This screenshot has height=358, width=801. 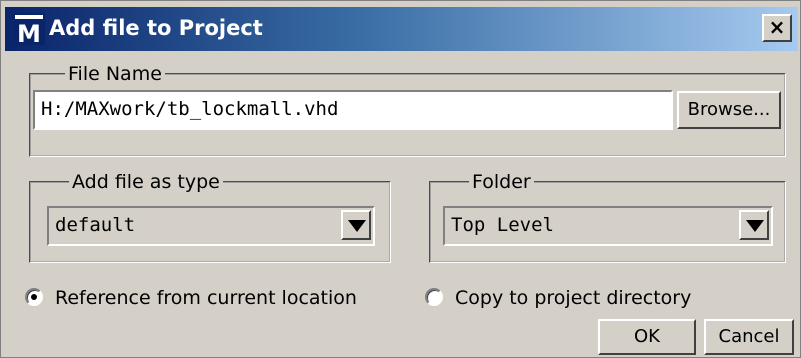 I want to click on file-path-input: H:/MAXwork/tb_lockmall.vhd, so click(x=353, y=110).